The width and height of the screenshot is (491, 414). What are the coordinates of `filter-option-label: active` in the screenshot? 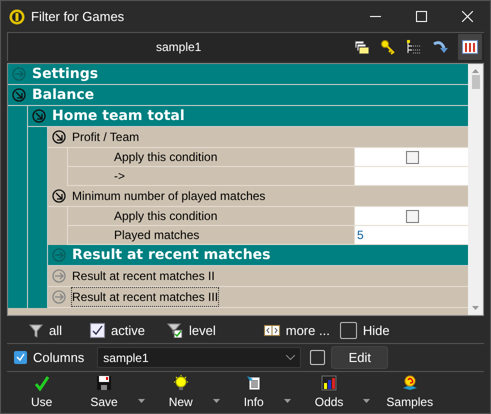 It's located at (128, 330).